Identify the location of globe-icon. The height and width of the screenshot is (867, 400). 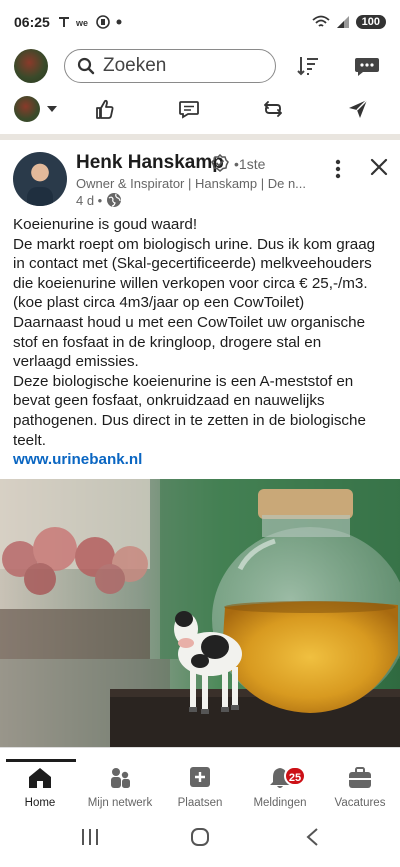
(114, 200).